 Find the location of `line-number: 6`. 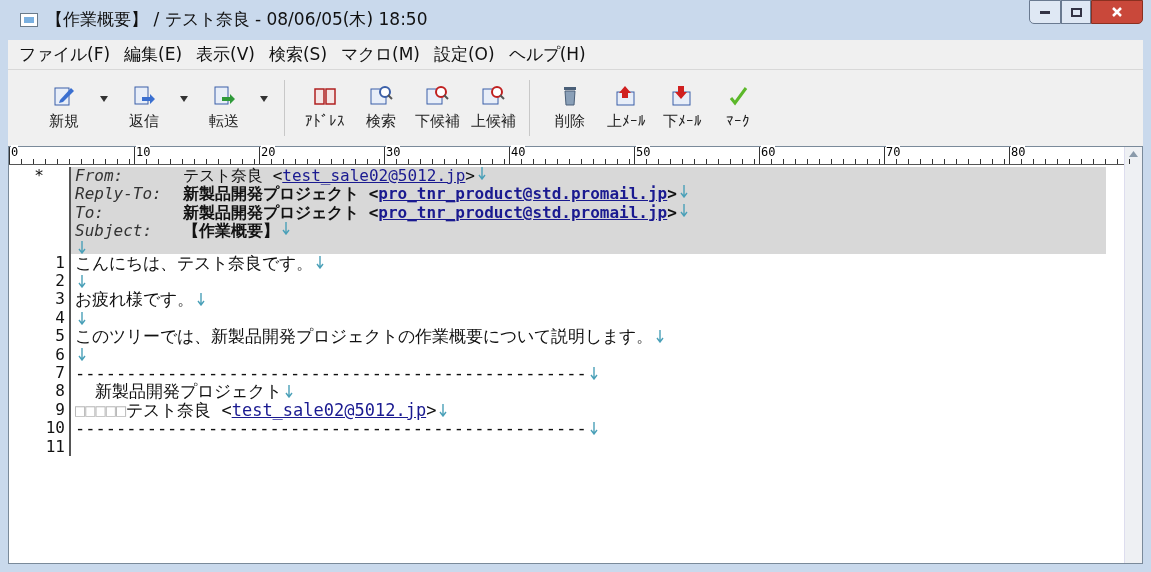

line-number: 6 is located at coordinates (60, 355).